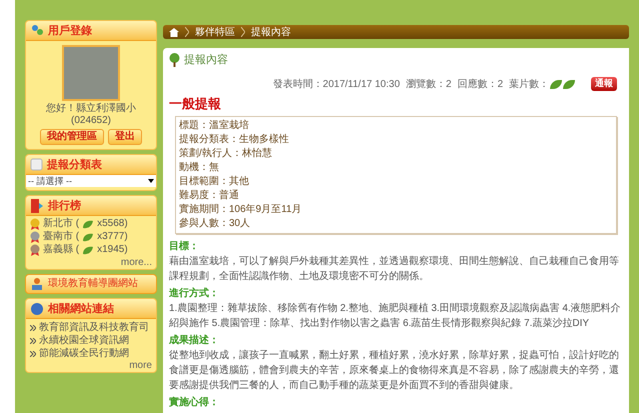 The image size is (639, 413). What do you see at coordinates (72, 137) in the screenshot?
I see `account-button: 我的管理區` at bounding box center [72, 137].